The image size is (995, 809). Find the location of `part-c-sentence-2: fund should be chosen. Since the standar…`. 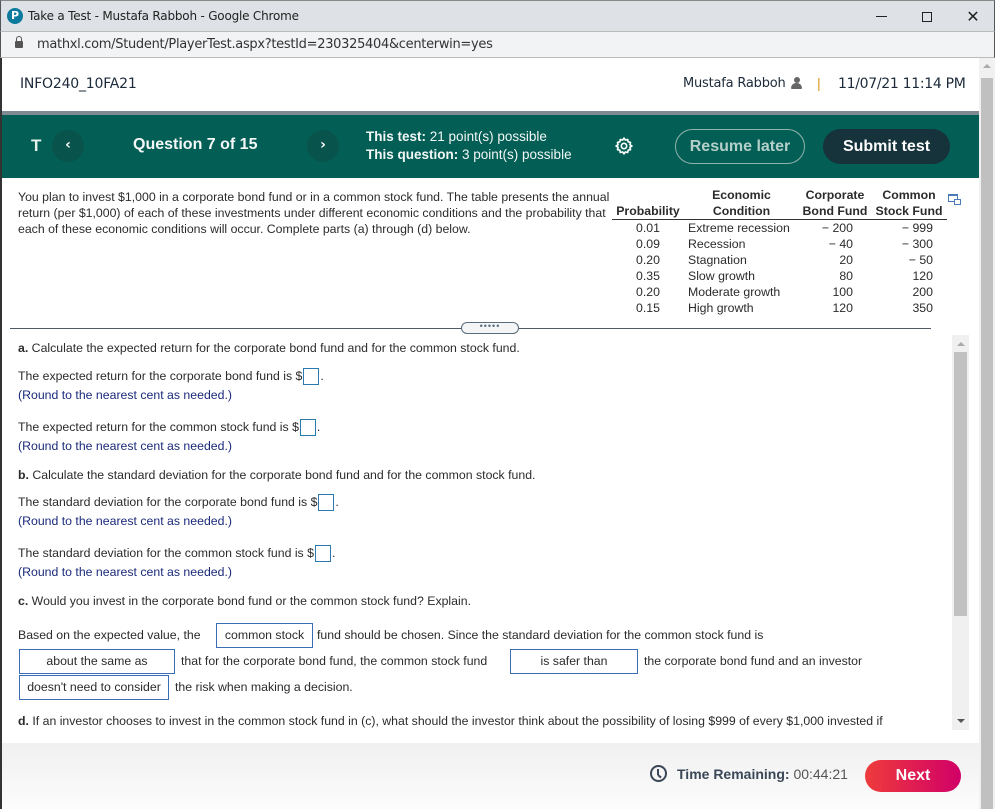

part-c-sentence-2: fund should be chosen. Since the standar… is located at coordinates (540, 635).